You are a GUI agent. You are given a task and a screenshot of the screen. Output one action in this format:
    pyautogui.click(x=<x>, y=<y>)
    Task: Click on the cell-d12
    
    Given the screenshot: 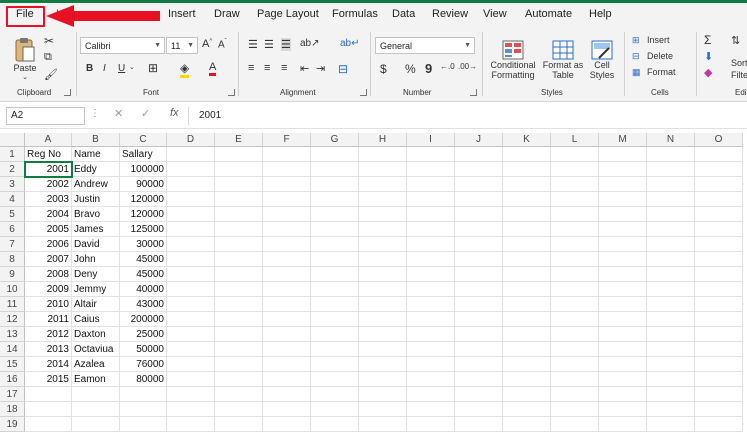 What is the action you would take?
    pyautogui.click(x=191, y=319)
    